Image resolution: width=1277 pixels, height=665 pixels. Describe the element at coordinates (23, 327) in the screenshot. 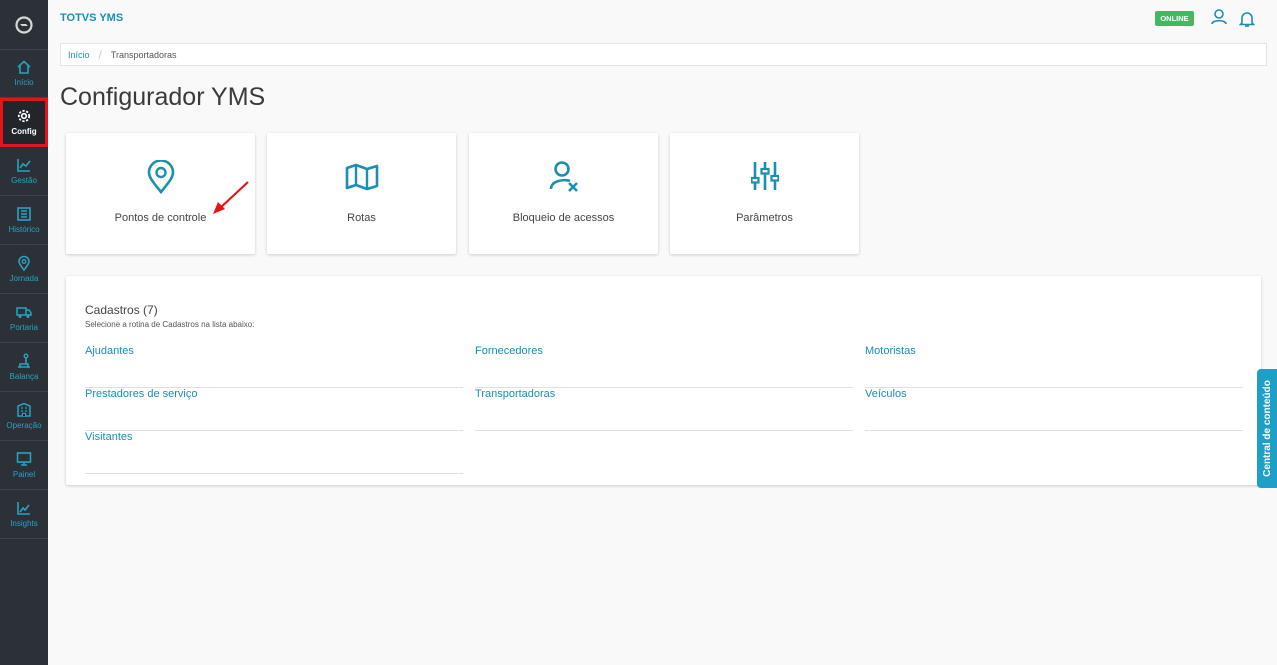

I see `sidebar-label: Portaria` at that location.